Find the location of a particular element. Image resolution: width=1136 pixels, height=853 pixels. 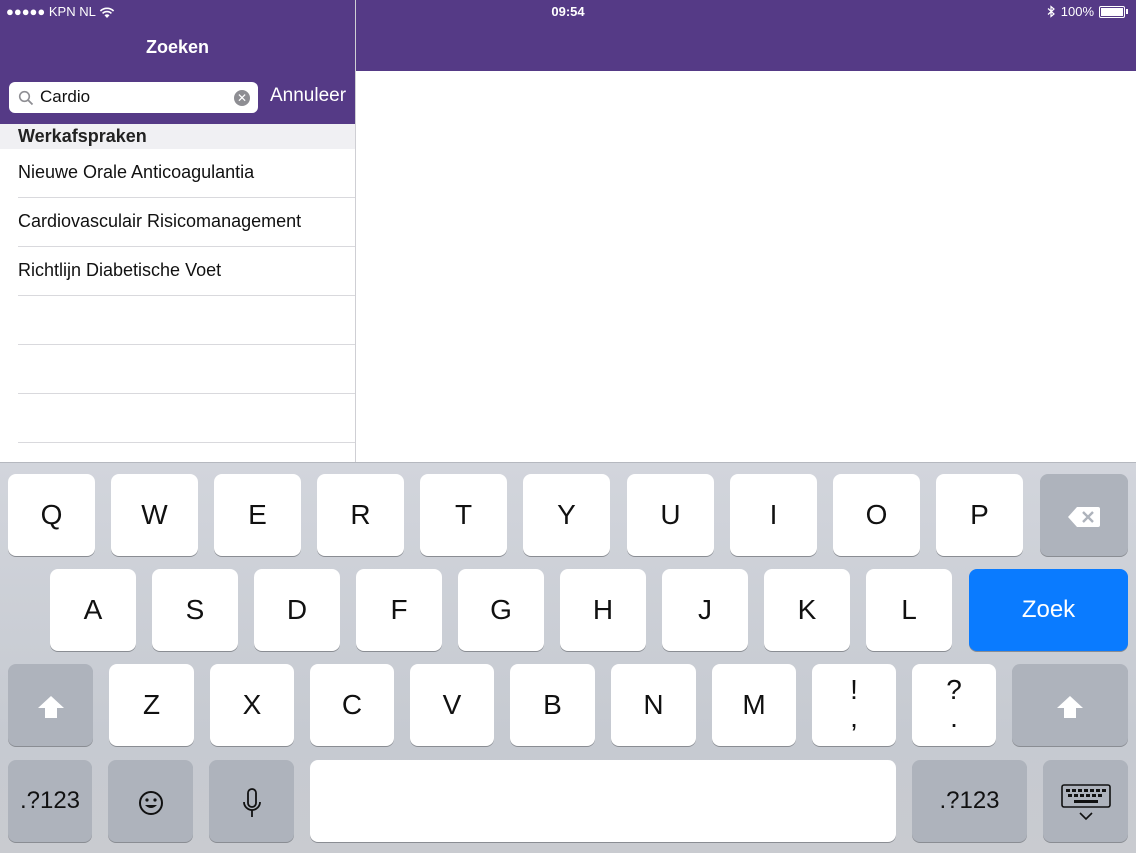

backspace-key is located at coordinates (1084, 515).